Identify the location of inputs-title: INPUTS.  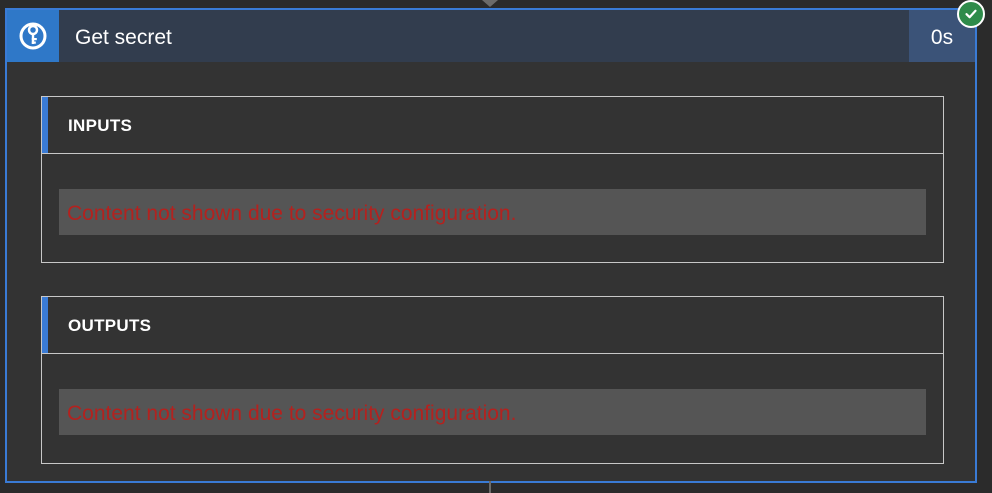
(100, 125).